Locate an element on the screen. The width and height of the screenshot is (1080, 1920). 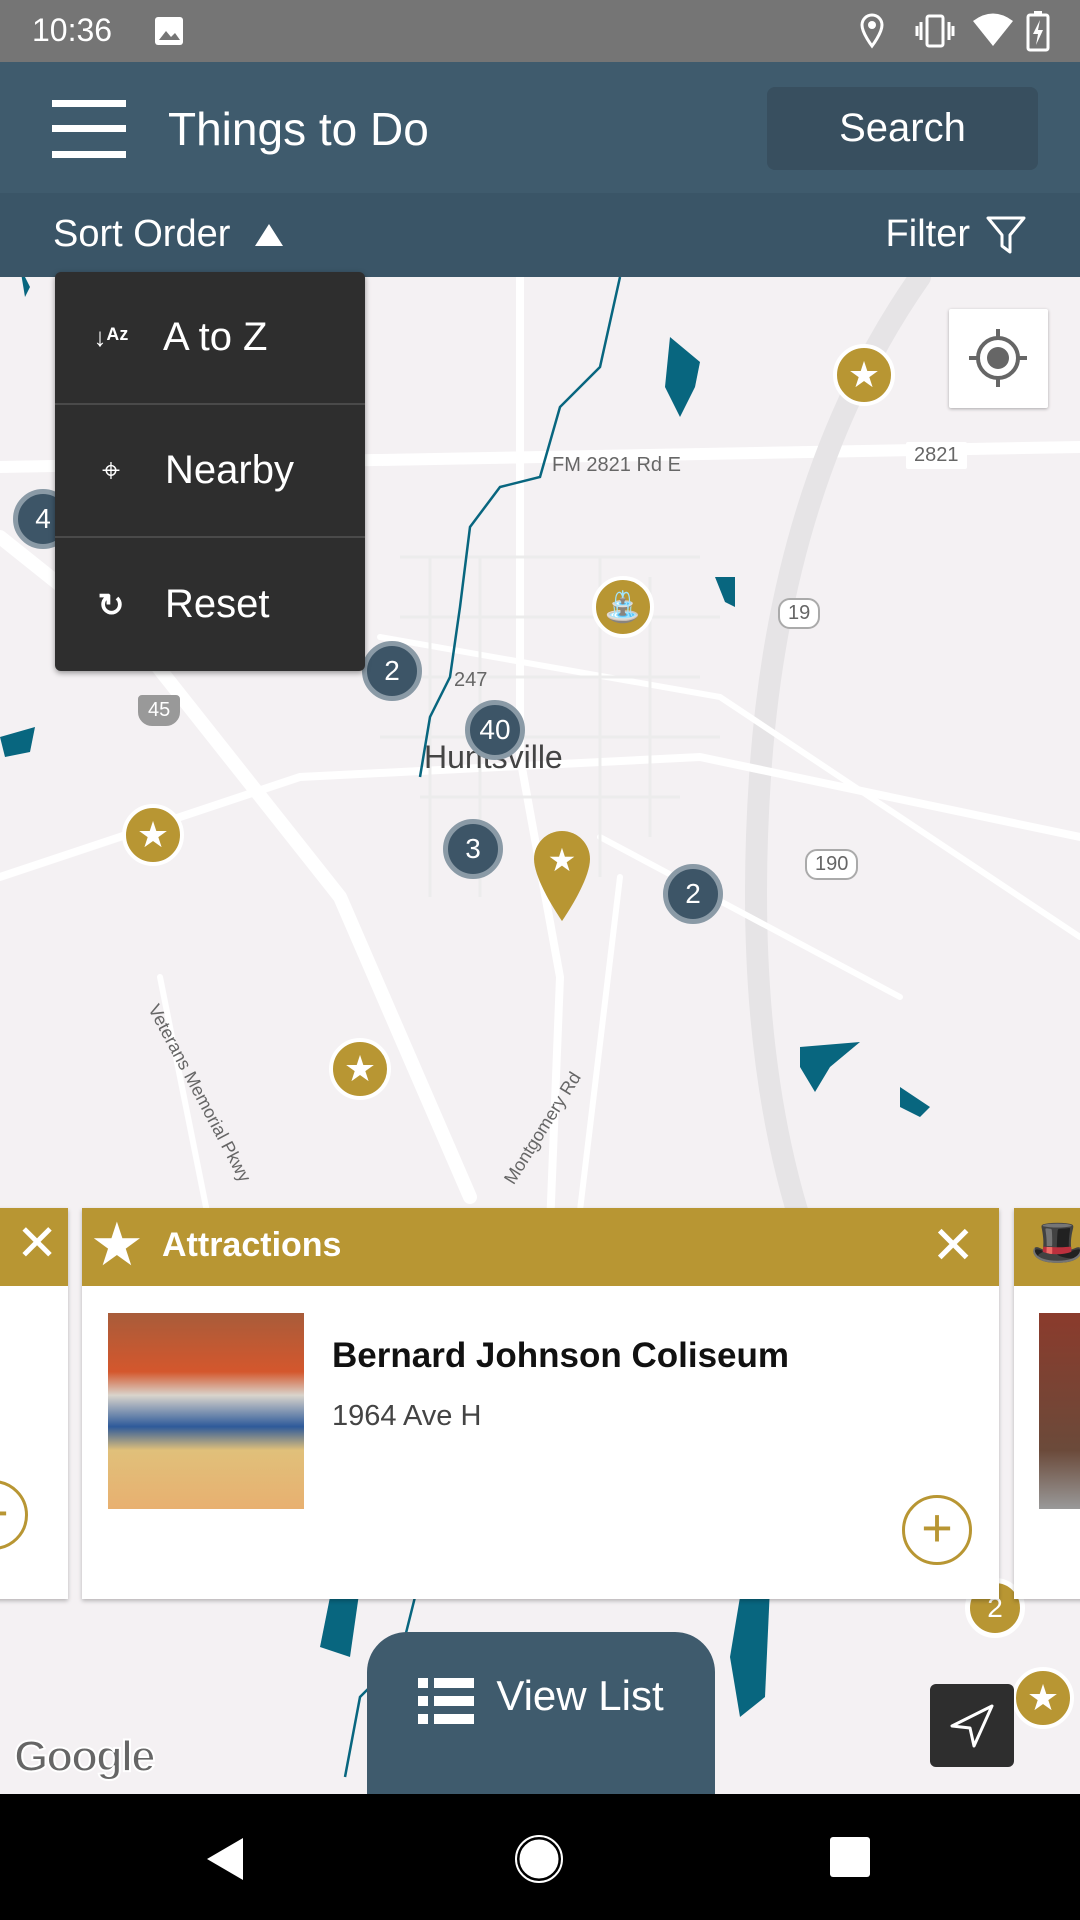
road-shield: 2821 is located at coordinates (936, 455).